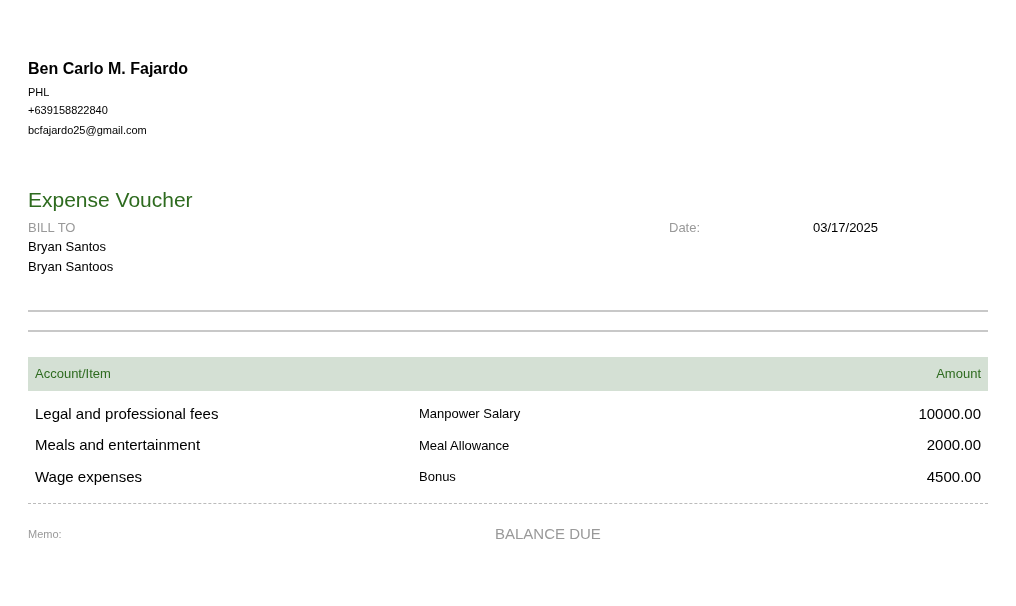  I want to click on sender-name: Ben Carlo M. Fajardo, so click(108, 69).